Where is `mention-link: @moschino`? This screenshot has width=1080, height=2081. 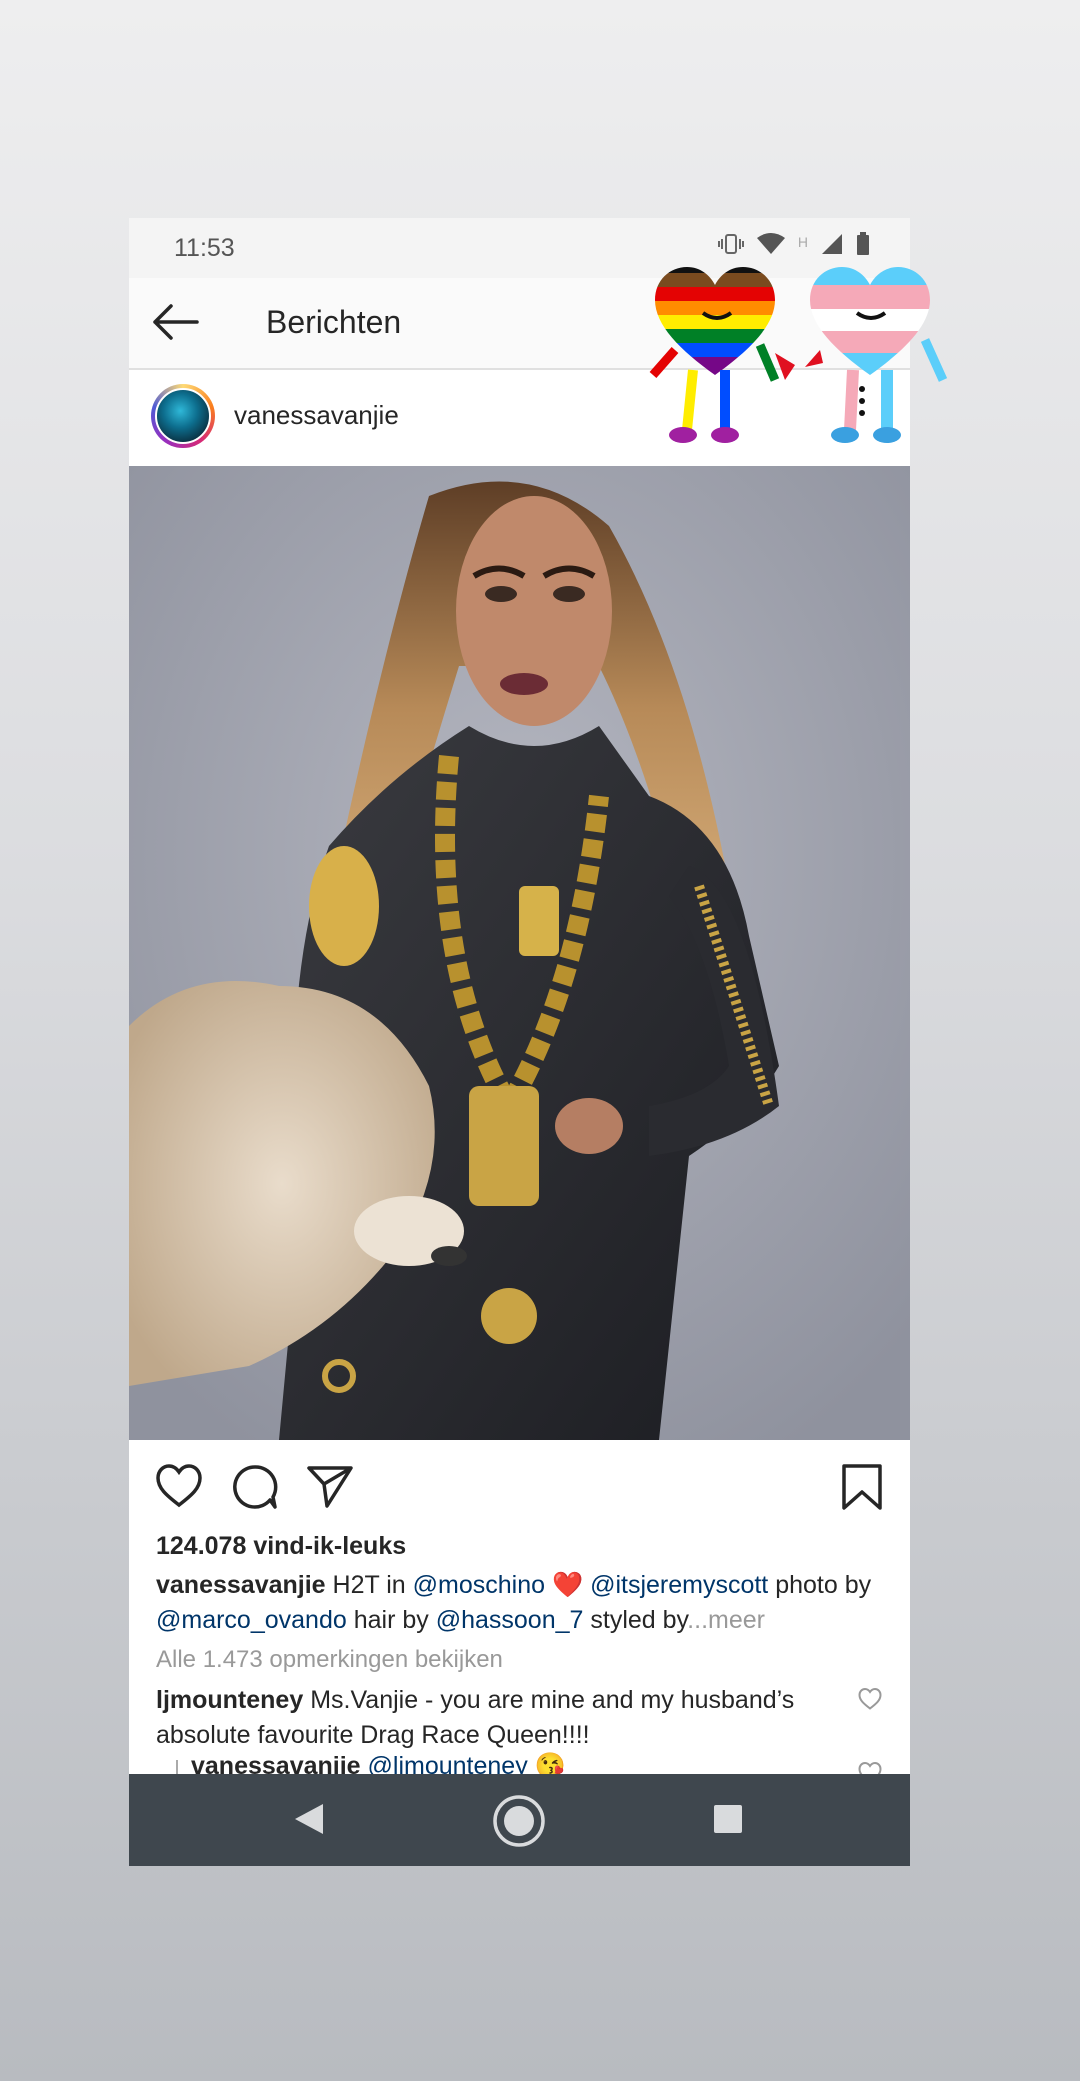 mention-link: @moschino is located at coordinates (479, 1585).